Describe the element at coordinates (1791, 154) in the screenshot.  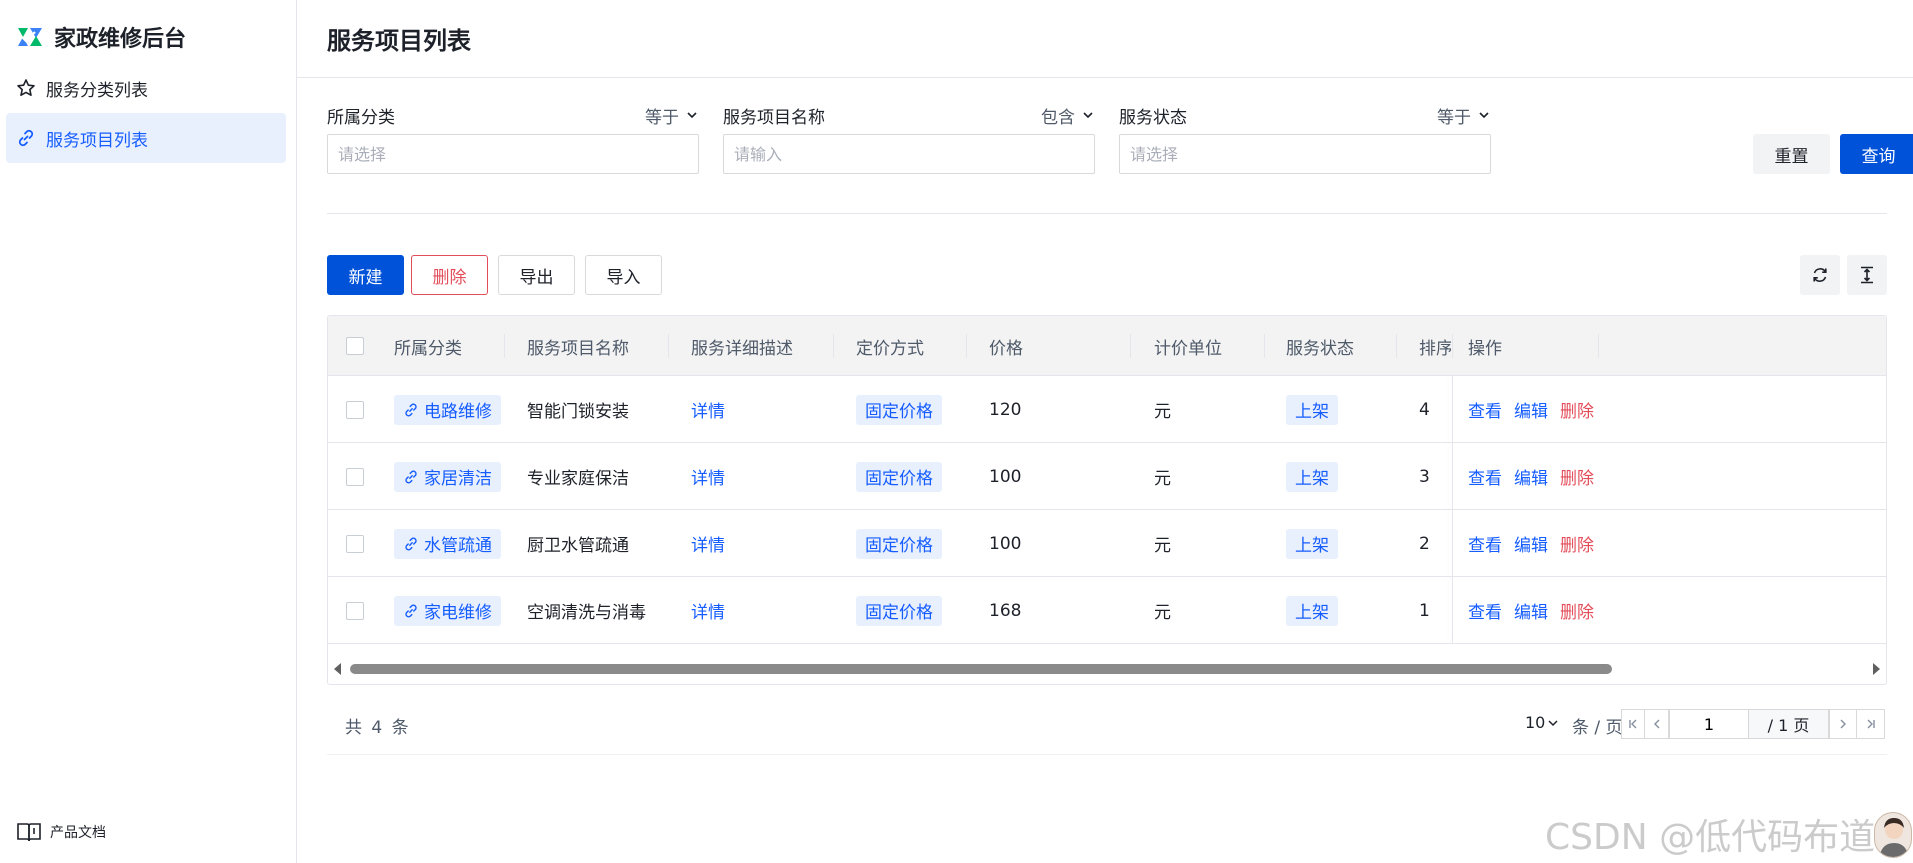
I see `reset-button: 重置` at that location.